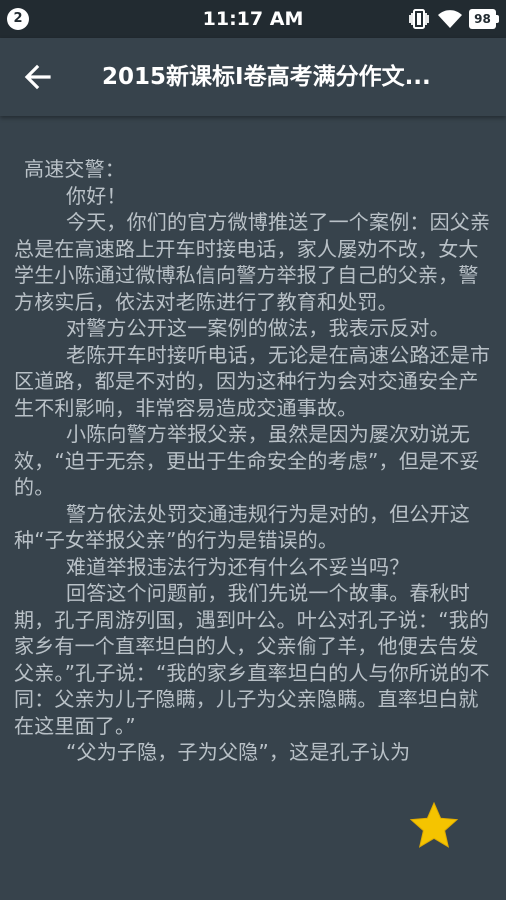 Image resolution: width=506 pixels, height=900 pixels. I want to click on star-icon, so click(434, 824).